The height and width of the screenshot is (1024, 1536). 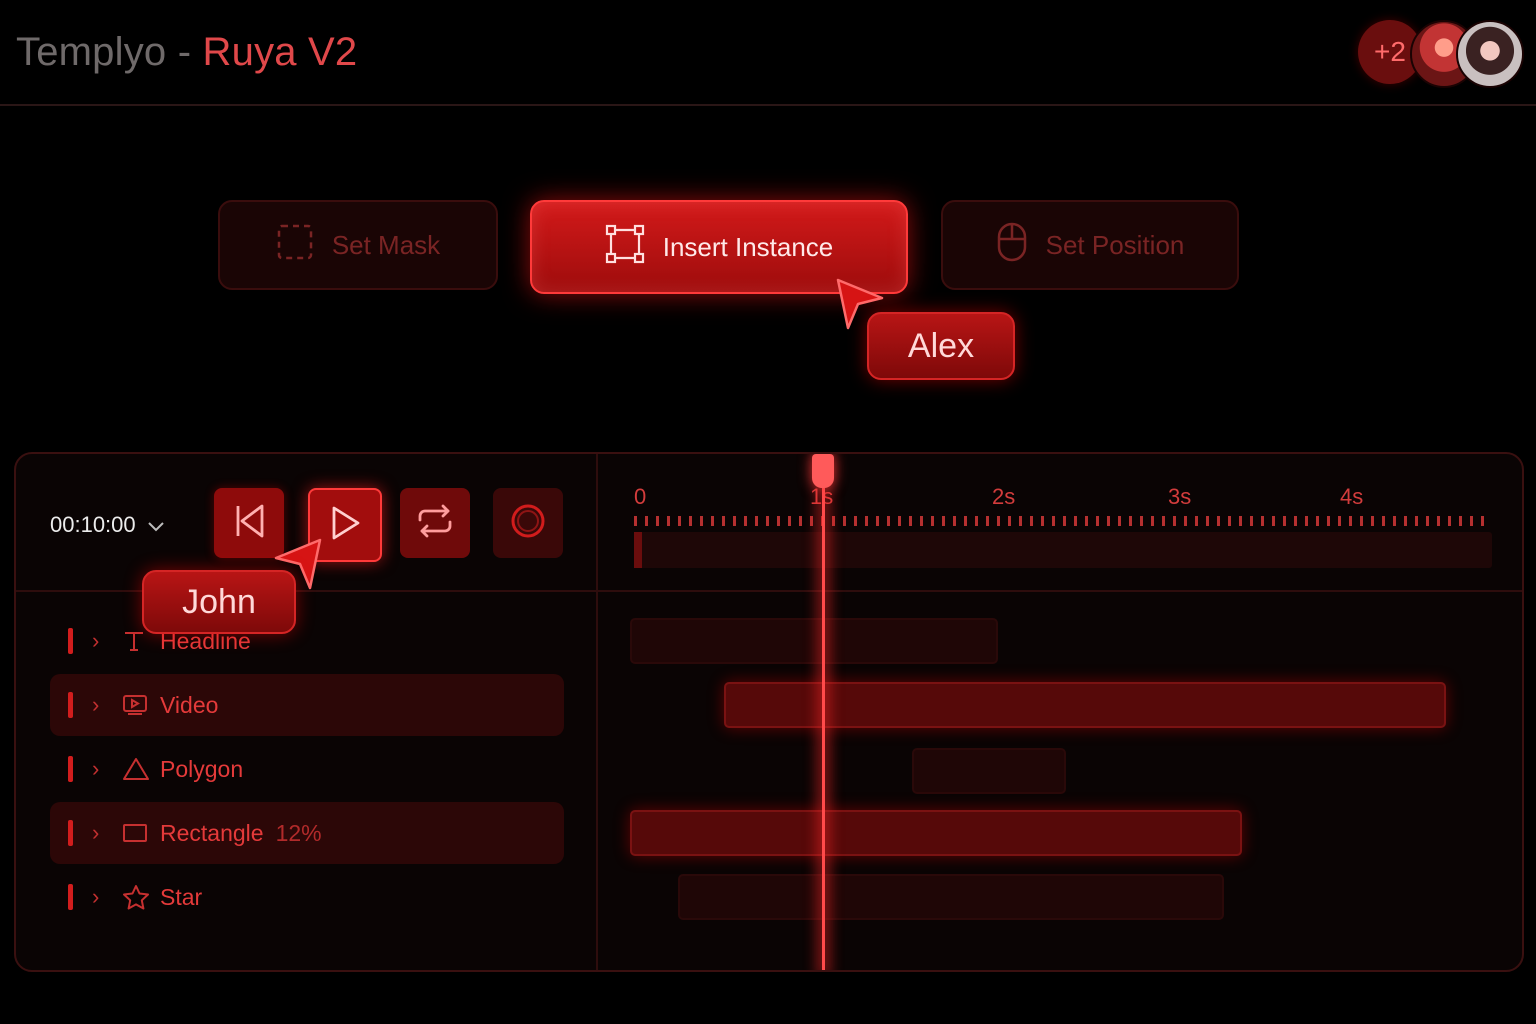 What do you see at coordinates (1063, 550) in the screenshot?
I see `scrubber-track` at bounding box center [1063, 550].